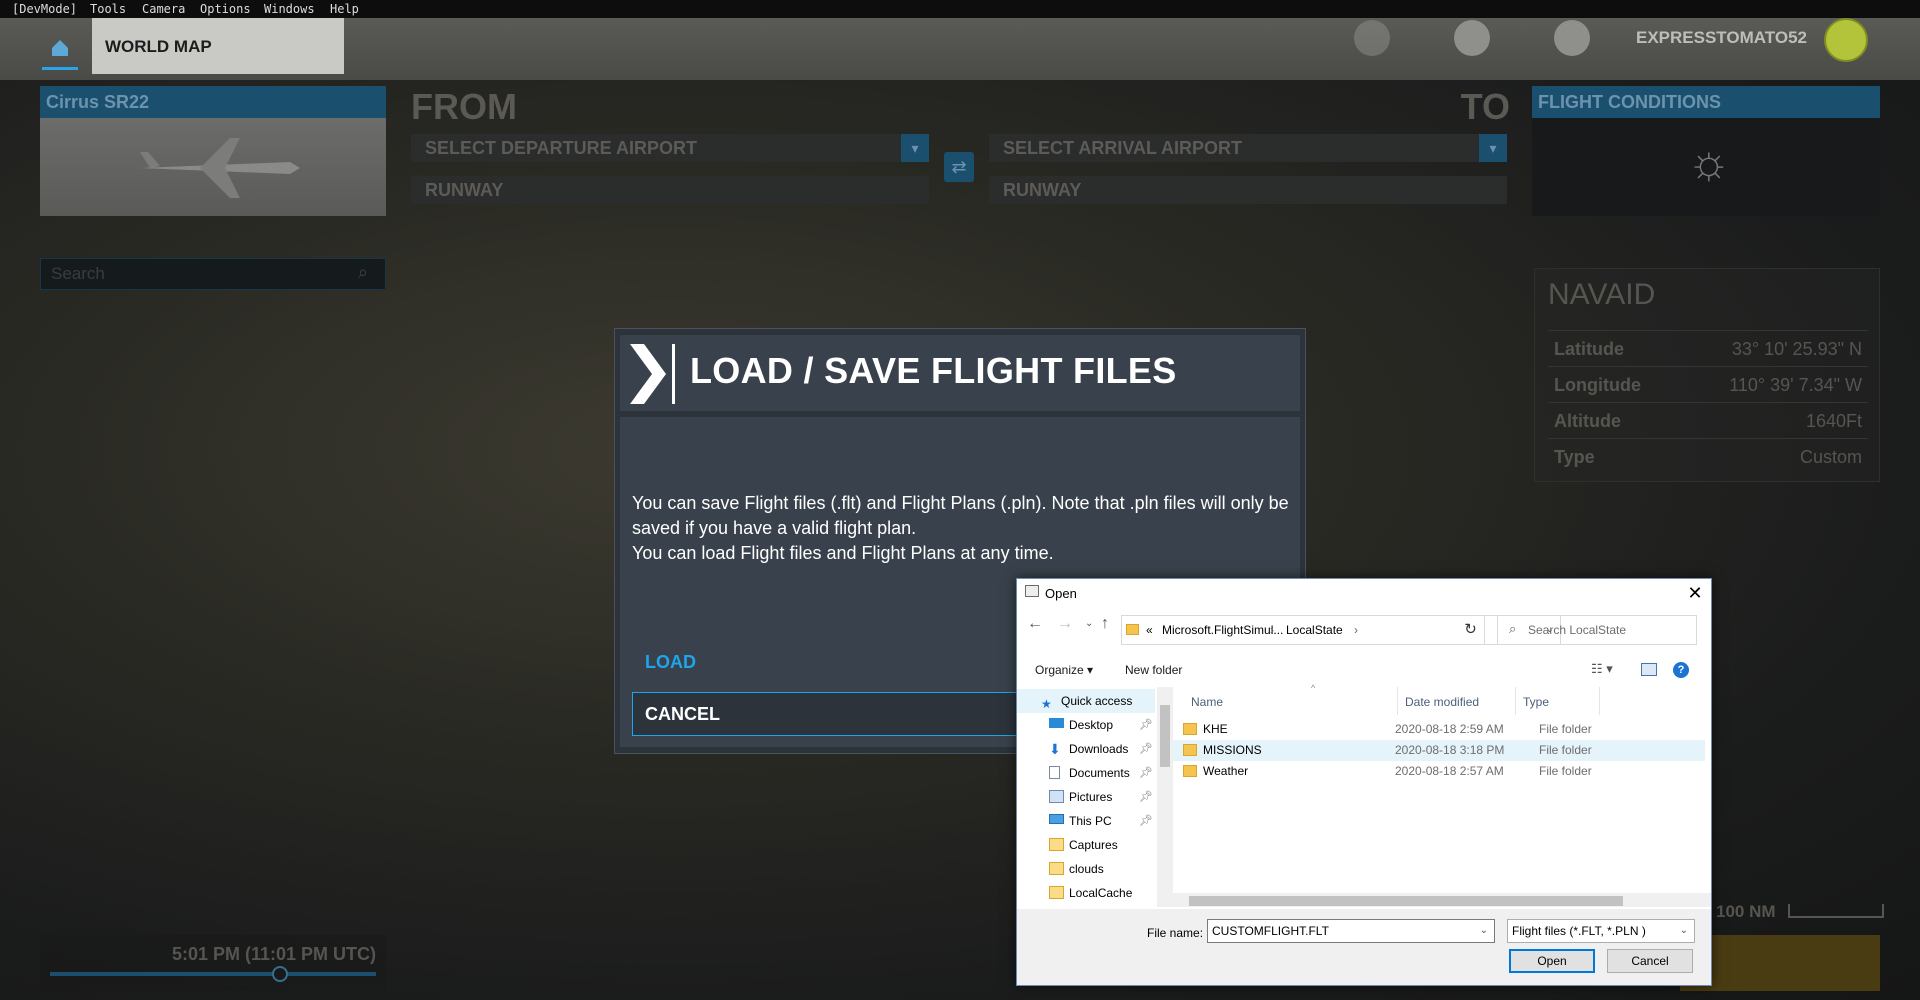  Describe the element at coordinates (1056, 723) in the screenshot. I see `desktop-icon` at that location.